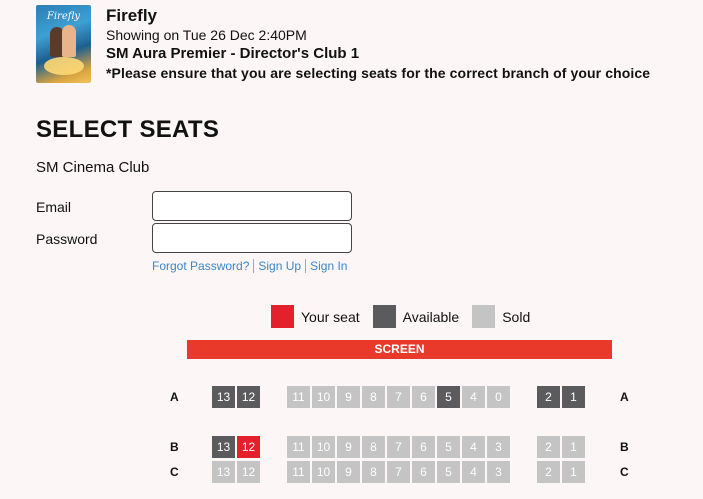  What do you see at coordinates (282, 316) in the screenshot?
I see `your-seat-swatch` at bounding box center [282, 316].